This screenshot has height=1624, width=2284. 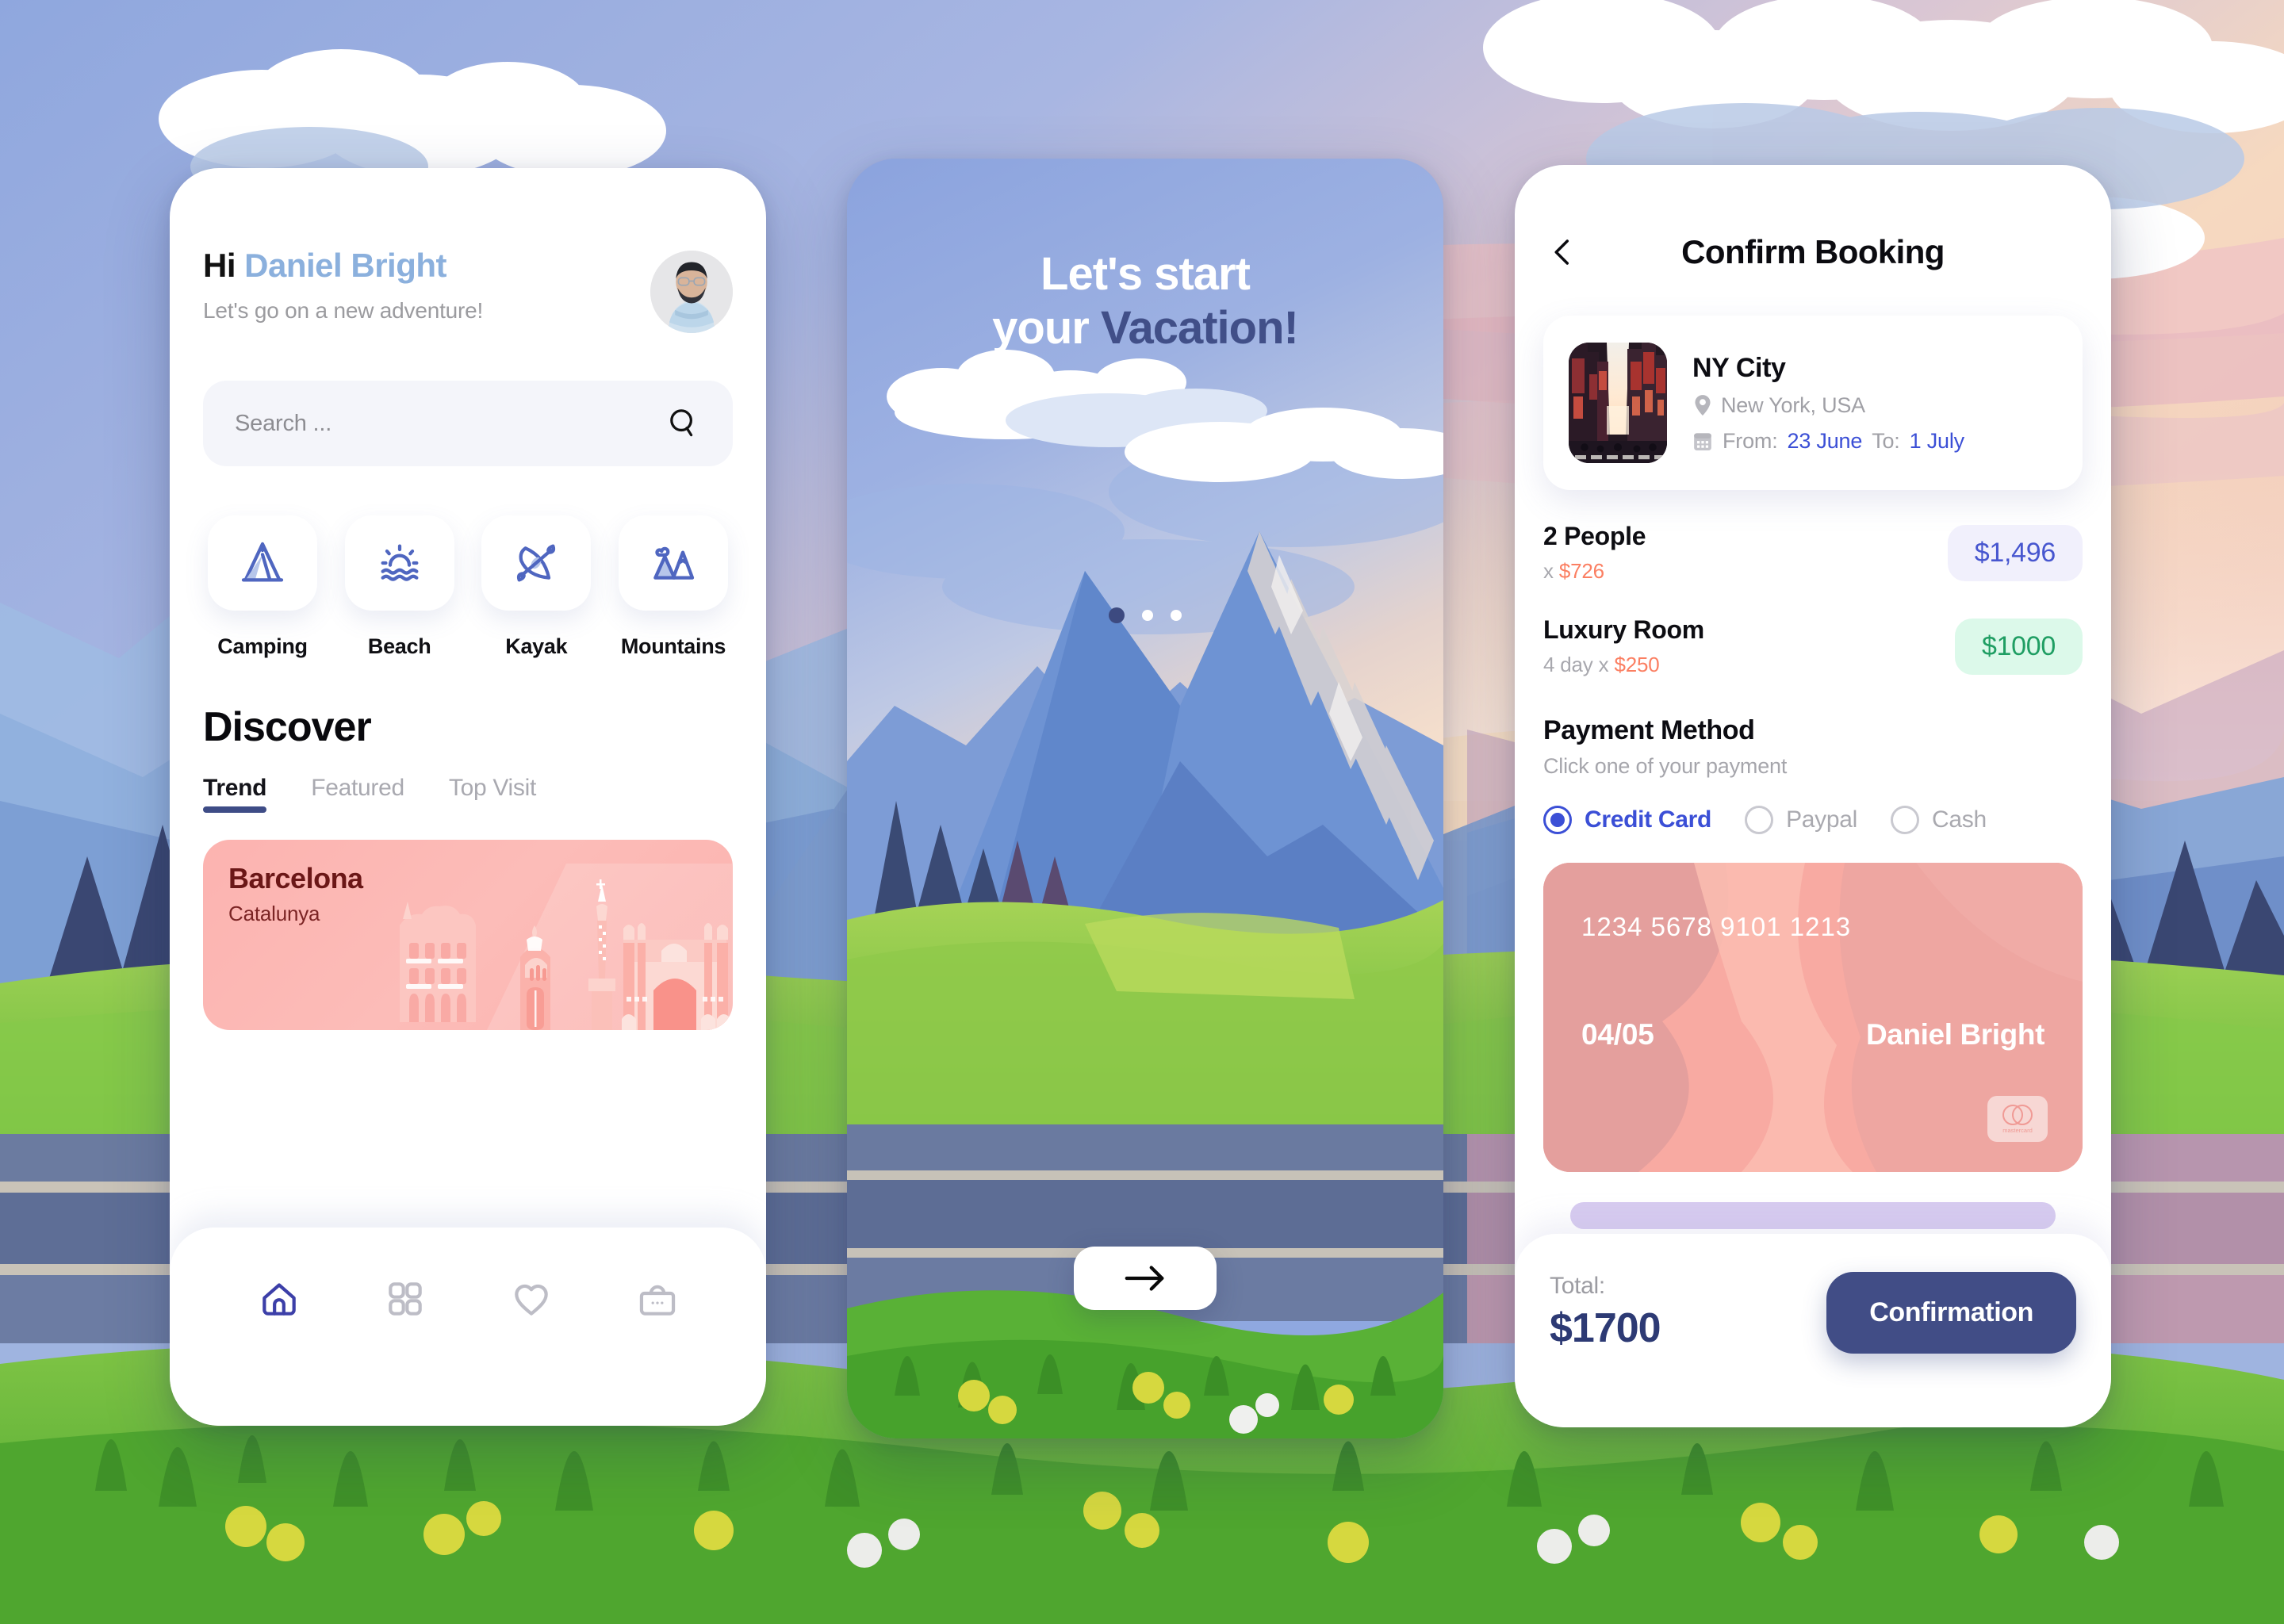 I want to click on card-stack-accent, so click(x=1813, y=1215).